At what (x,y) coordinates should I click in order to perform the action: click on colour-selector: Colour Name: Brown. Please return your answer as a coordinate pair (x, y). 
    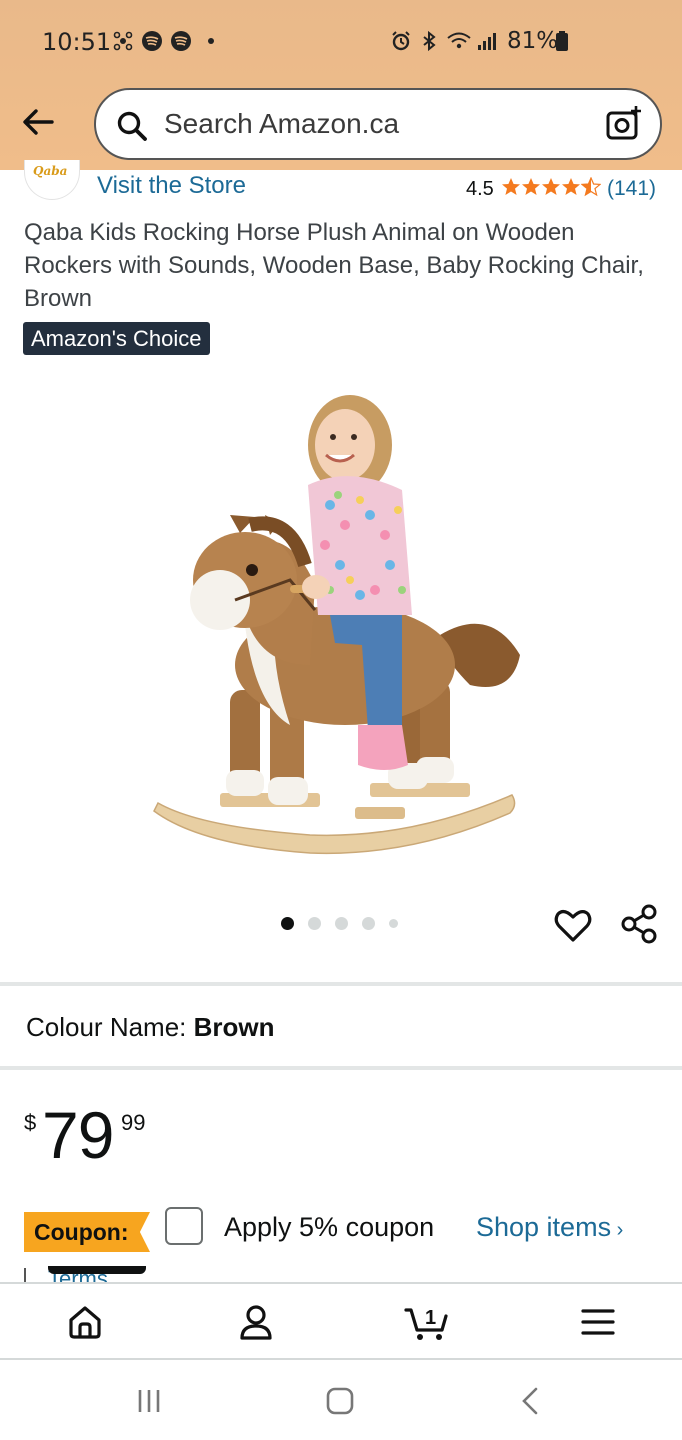
    Looking at the image, I should click on (150, 1027).